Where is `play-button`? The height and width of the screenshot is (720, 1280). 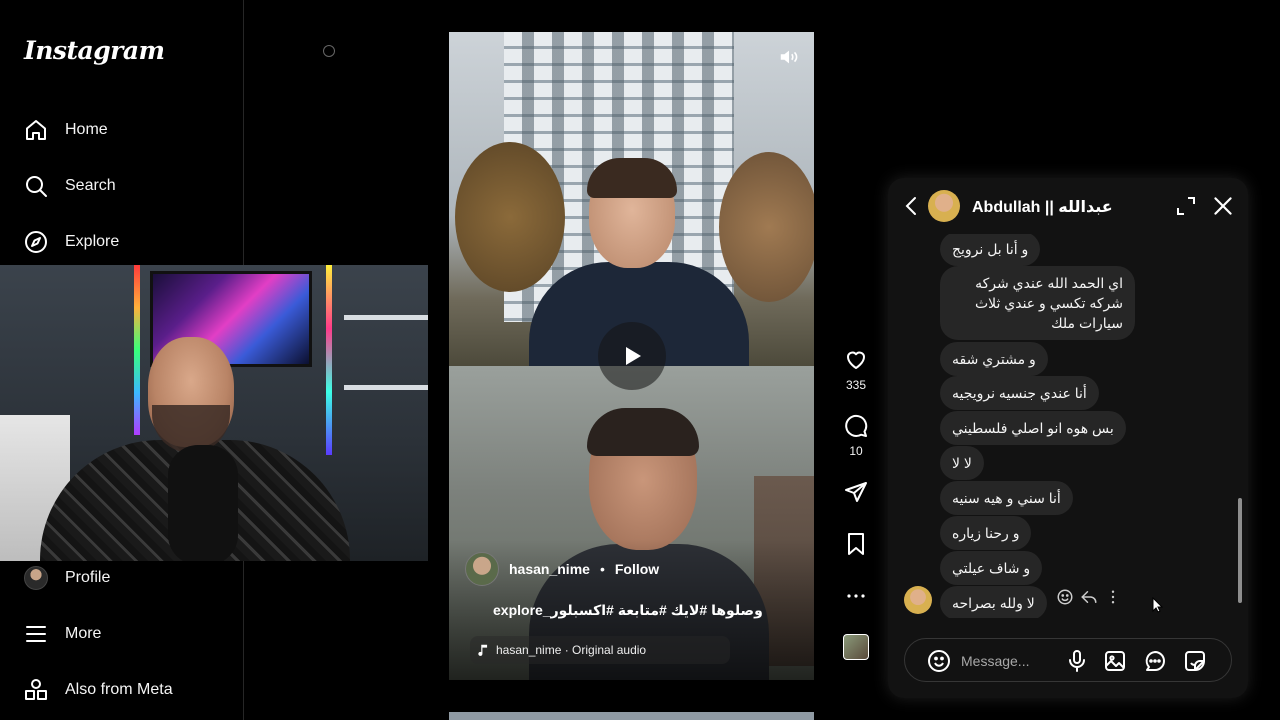
play-button is located at coordinates (632, 356).